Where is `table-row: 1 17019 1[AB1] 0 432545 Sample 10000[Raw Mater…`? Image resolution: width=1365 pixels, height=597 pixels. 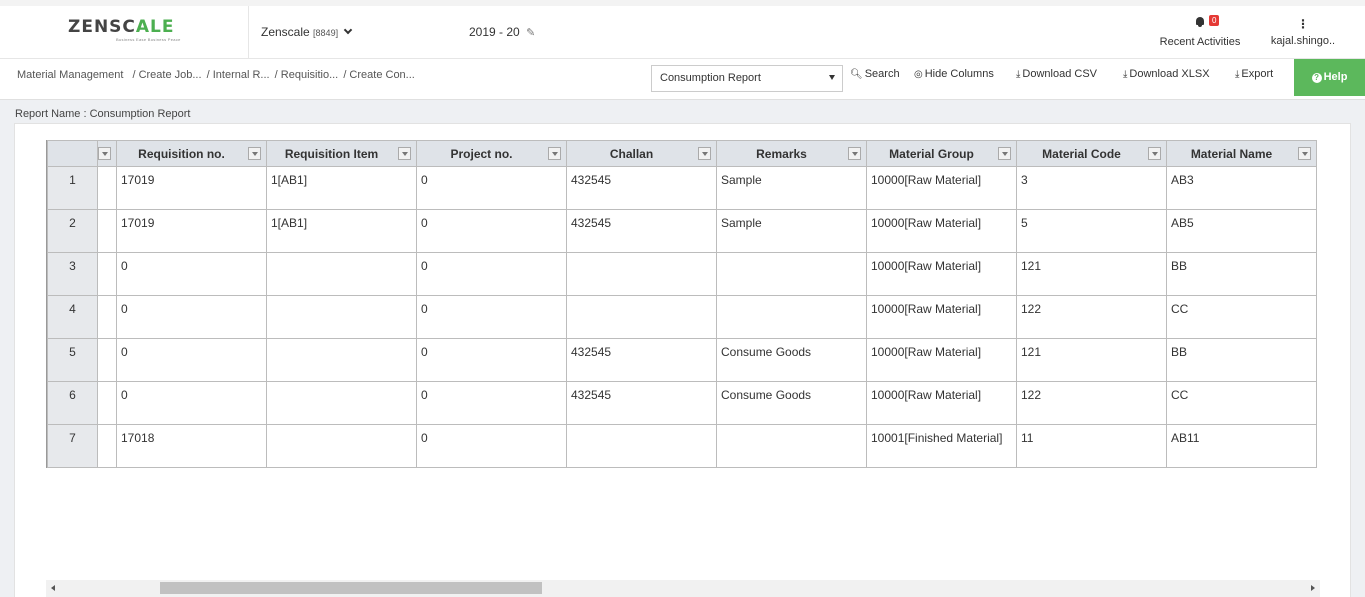 table-row: 1 17019 1[AB1] 0 432545 Sample 10000[Raw Mater… is located at coordinates (682, 188).